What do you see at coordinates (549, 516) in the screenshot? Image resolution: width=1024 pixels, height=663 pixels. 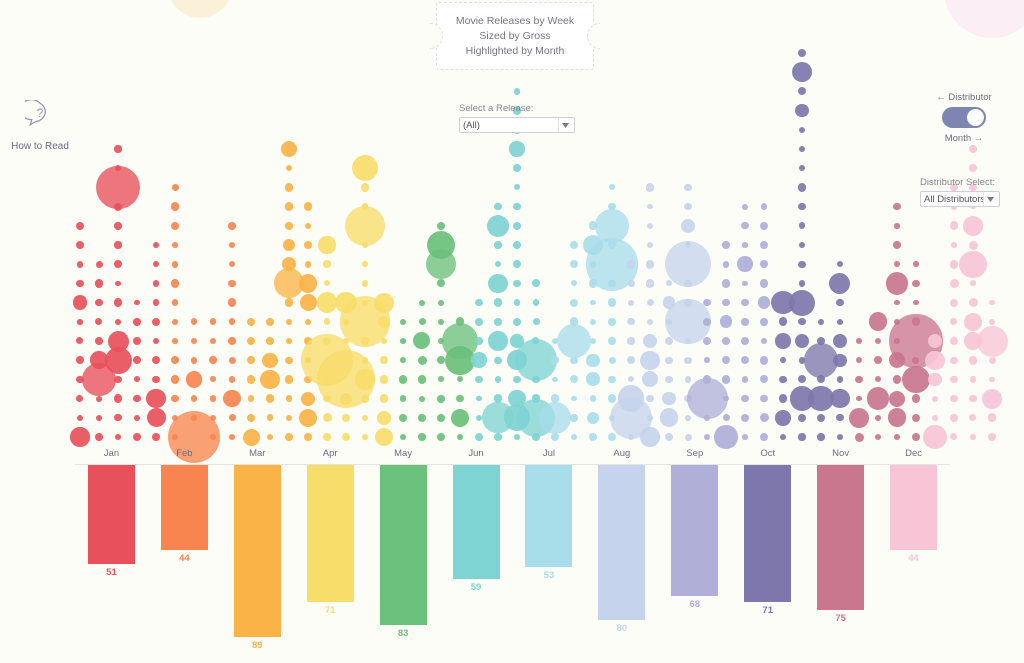 I see `bar-jul` at bounding box center [549, 516].